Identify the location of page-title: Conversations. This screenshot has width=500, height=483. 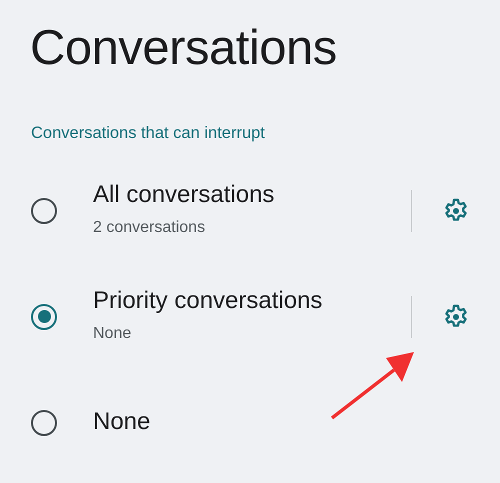
(183, 48).